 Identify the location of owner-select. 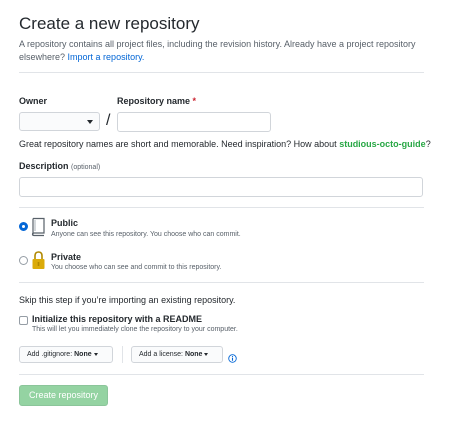
(59, 121).